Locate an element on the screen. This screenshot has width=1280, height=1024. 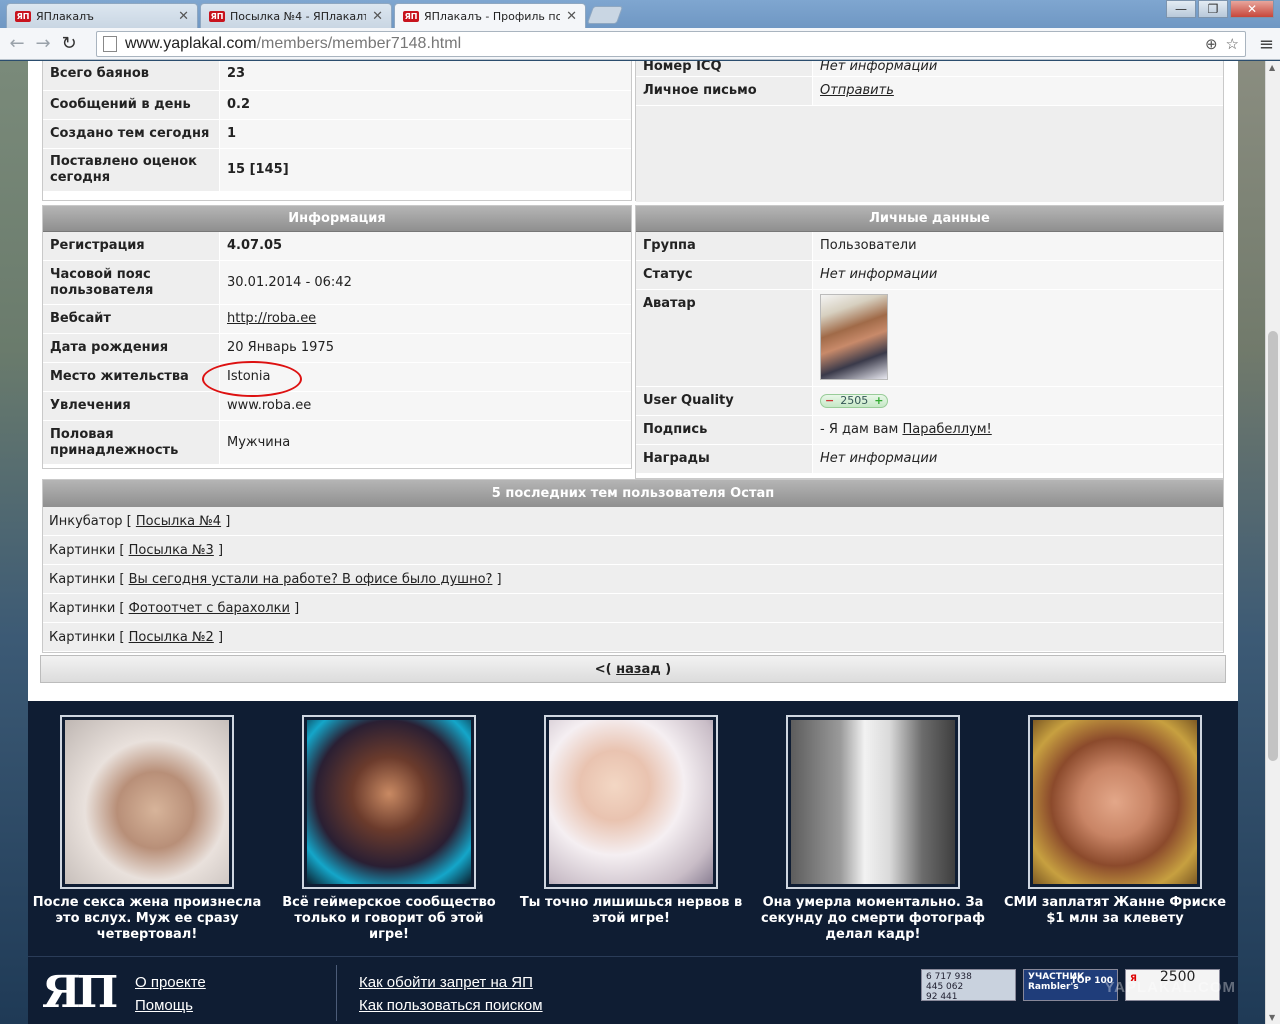
back-bar: <( назад ) is located at coordinates (633, 669).